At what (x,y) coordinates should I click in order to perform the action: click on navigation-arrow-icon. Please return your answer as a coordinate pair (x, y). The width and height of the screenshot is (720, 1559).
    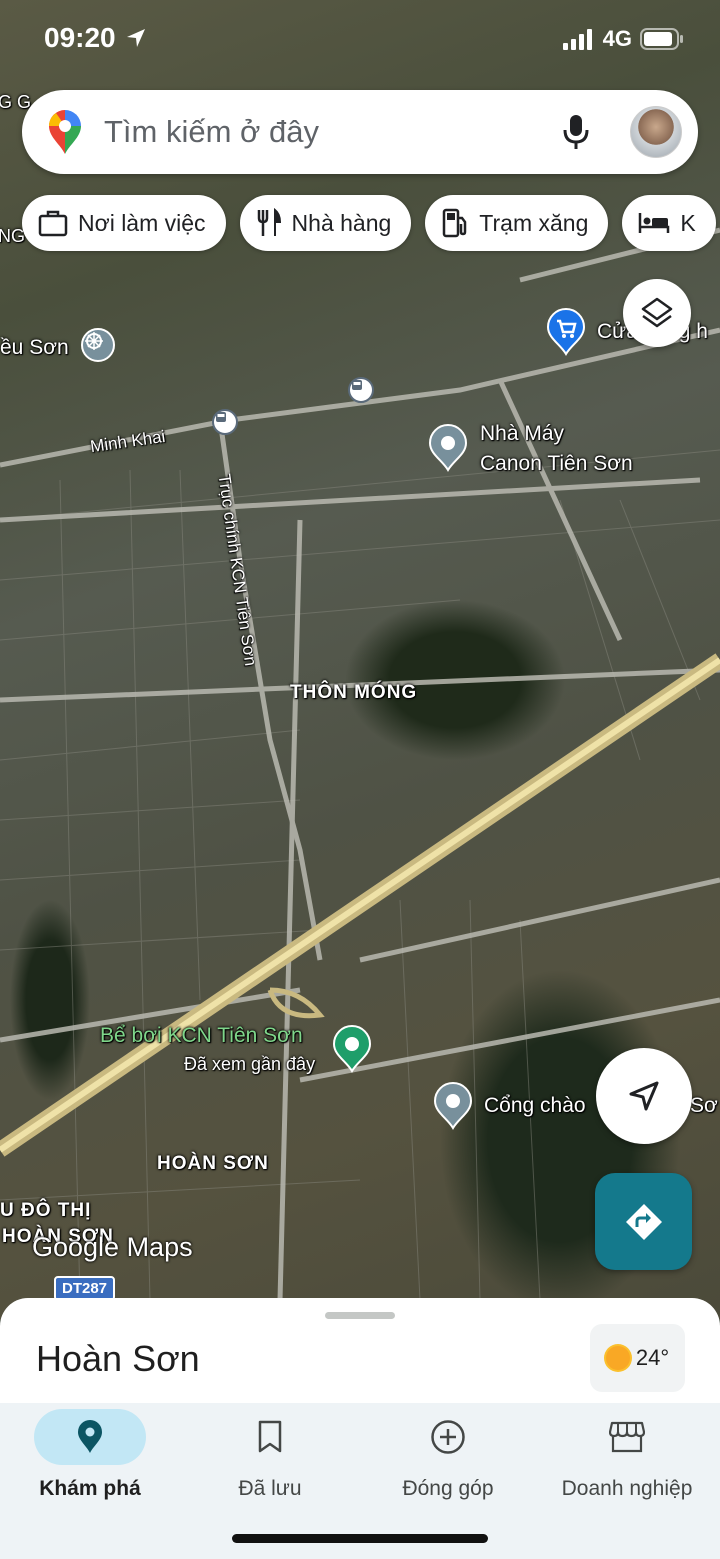
    Looking at the image, I should click on (644, 1096).